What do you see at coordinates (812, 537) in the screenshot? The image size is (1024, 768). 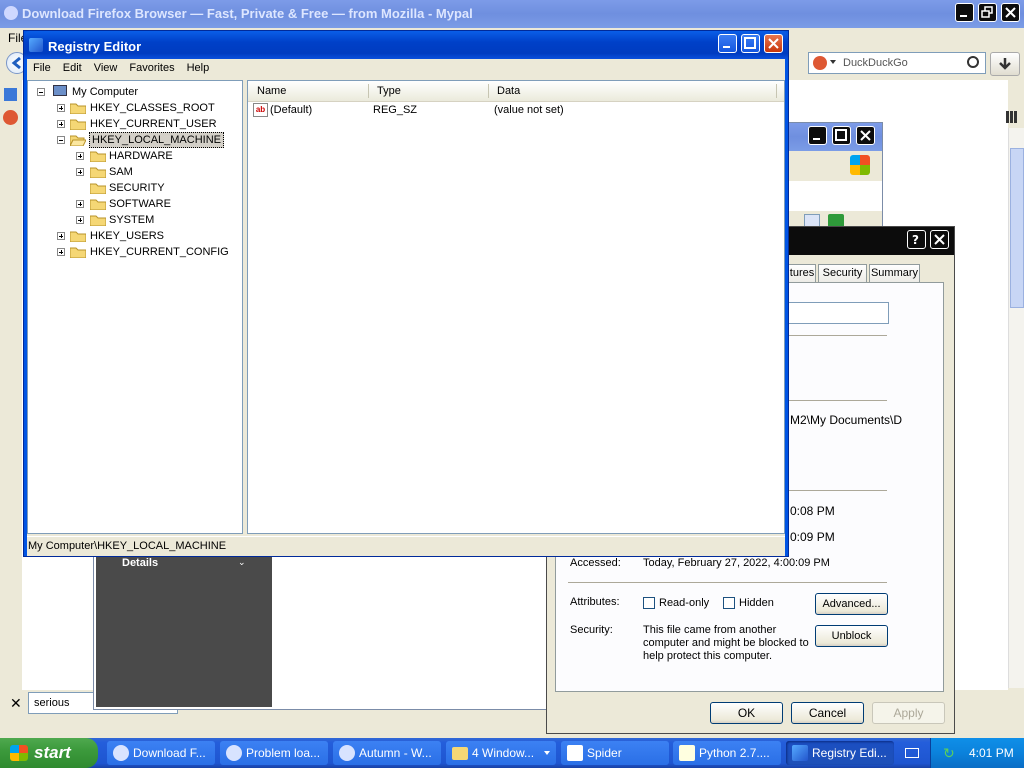 I see `modified-value: 0:09 PM` at bounding box center [812, 537].